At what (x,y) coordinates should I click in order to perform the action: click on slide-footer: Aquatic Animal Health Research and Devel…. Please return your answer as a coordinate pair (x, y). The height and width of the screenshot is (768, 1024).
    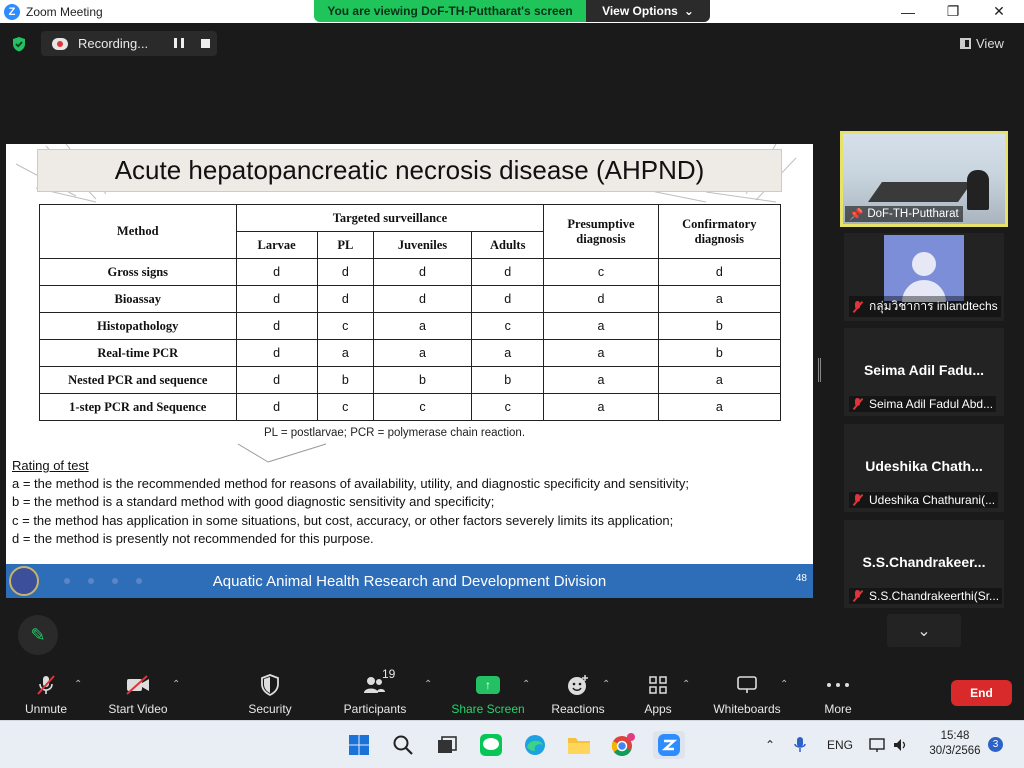
    Looking at the image, I should click on (409, 581).